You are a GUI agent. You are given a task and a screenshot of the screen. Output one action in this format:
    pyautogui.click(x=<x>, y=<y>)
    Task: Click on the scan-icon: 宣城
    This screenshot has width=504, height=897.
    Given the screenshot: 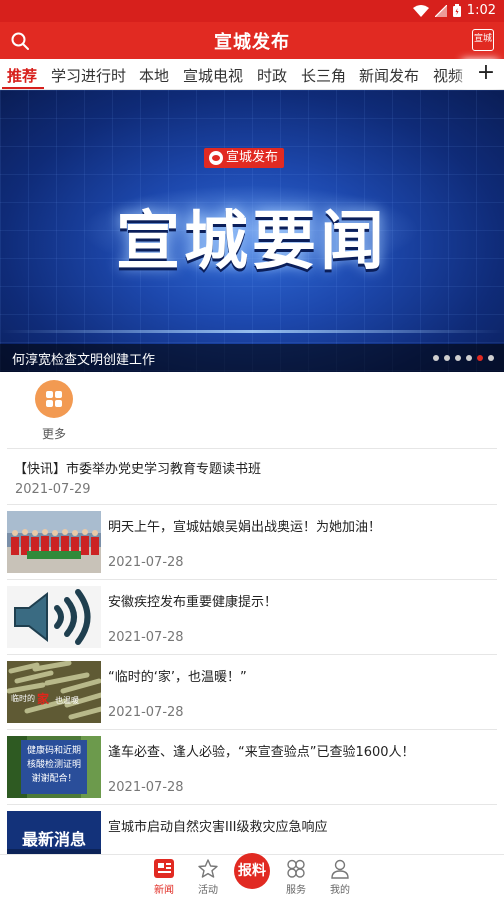 What is the action you would take?
    pyautogui.click(x=483, y=40)
    